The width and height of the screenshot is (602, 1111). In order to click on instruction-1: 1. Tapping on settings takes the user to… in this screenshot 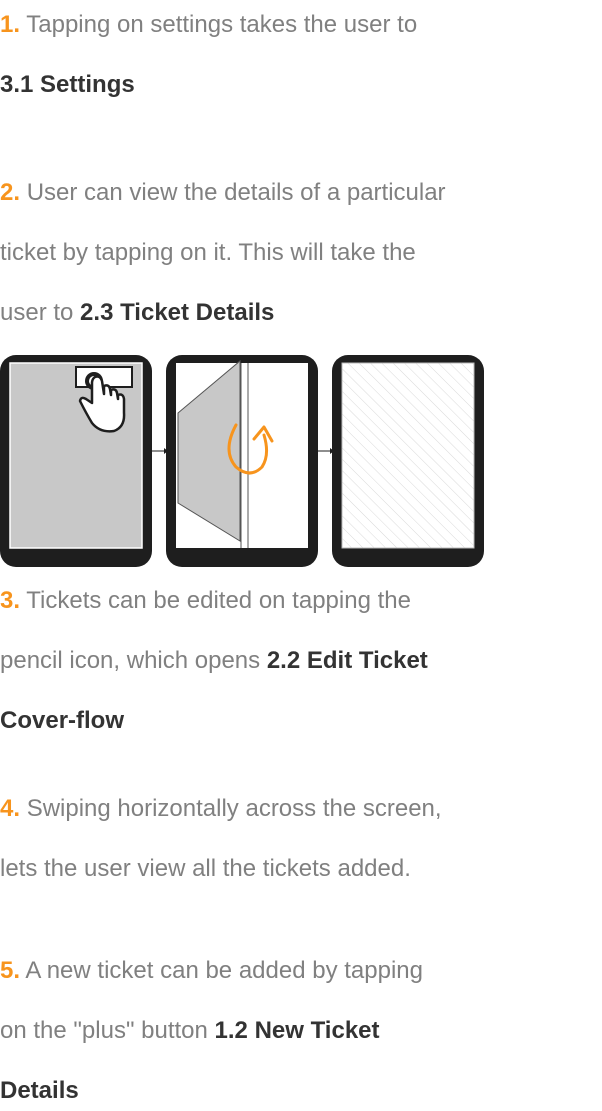, I will do `click(300, 55)`.